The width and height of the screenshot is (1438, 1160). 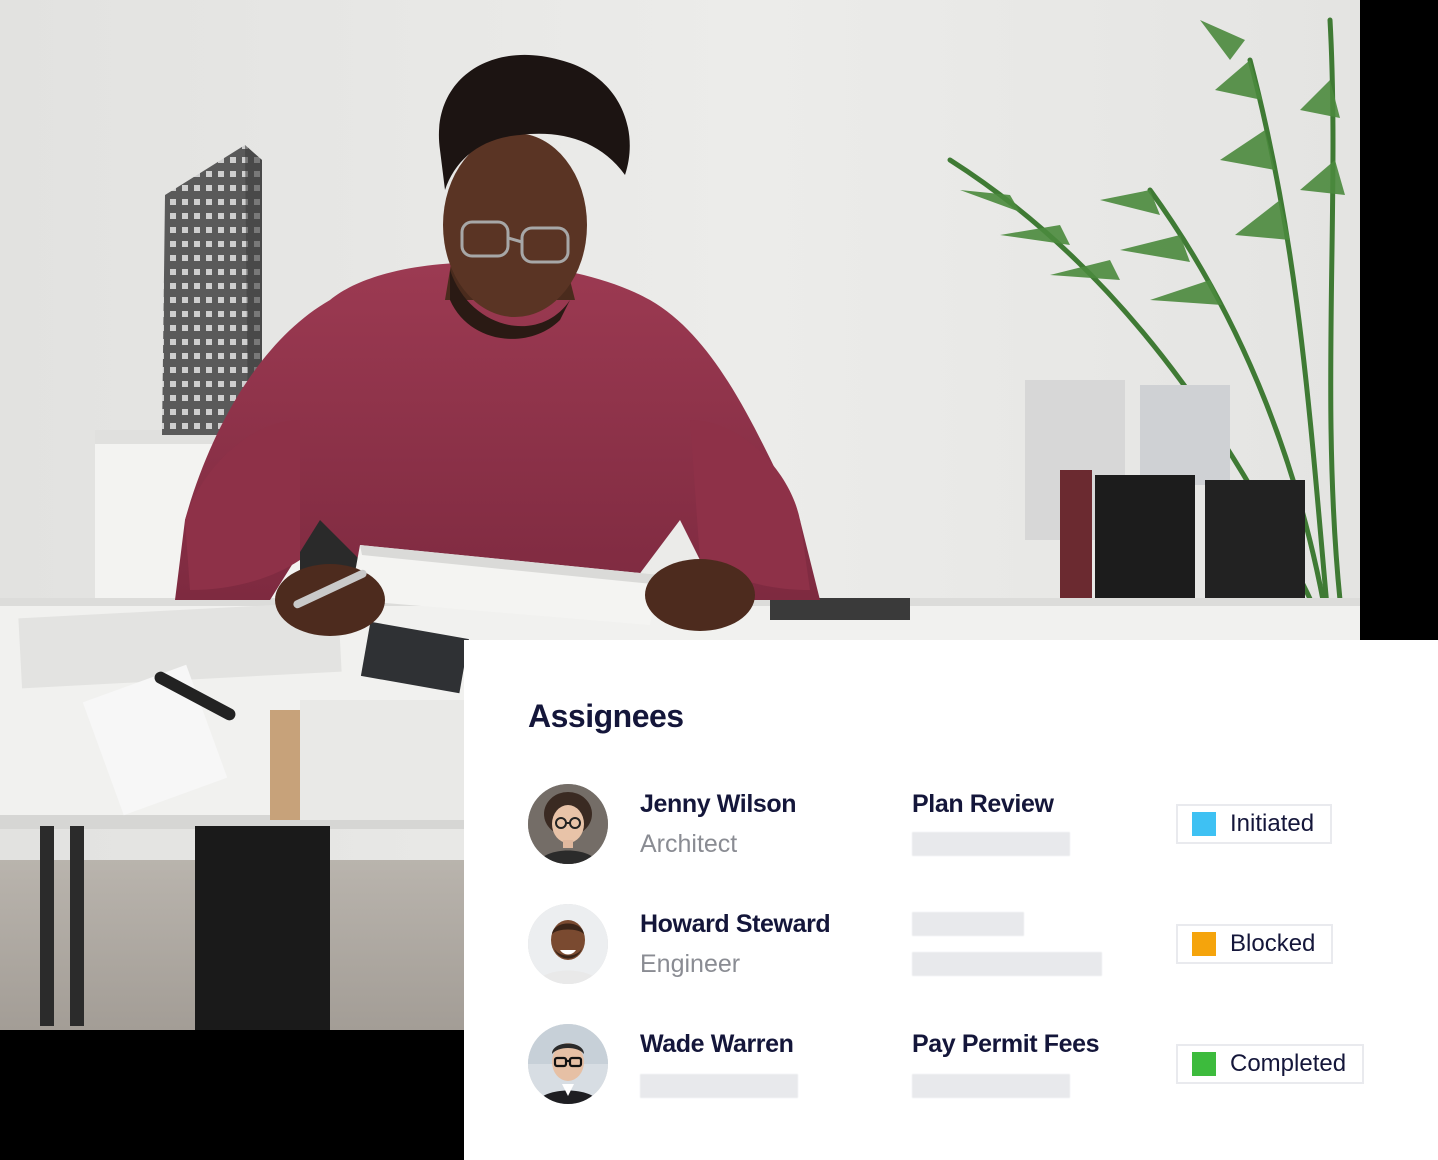 What do you see at coordinates (719, 1086) in the screenshot?
I see `assignee-role-placeholder` at bounding box center [719, 1086].